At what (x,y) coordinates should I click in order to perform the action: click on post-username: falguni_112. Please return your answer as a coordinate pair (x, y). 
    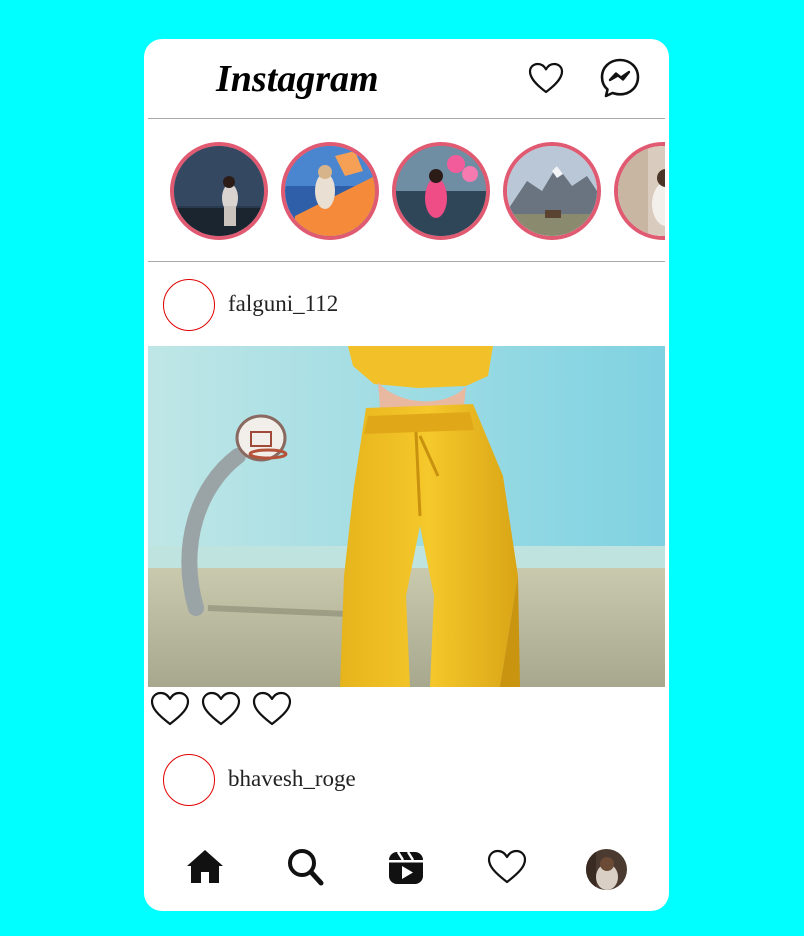
    Looking at the image, I should click on (283, 304).